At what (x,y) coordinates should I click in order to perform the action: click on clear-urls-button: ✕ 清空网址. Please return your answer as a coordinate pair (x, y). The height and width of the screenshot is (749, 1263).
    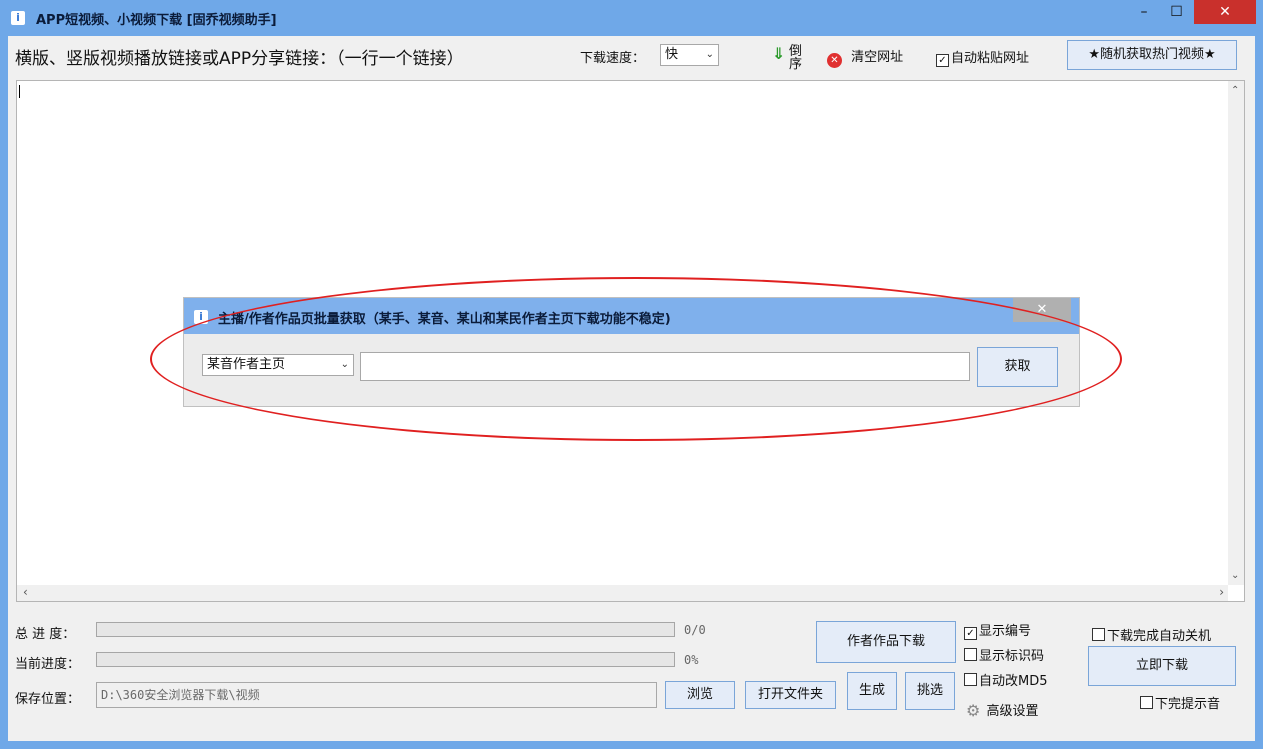
    Looking at the image, I should click on (865, 57).